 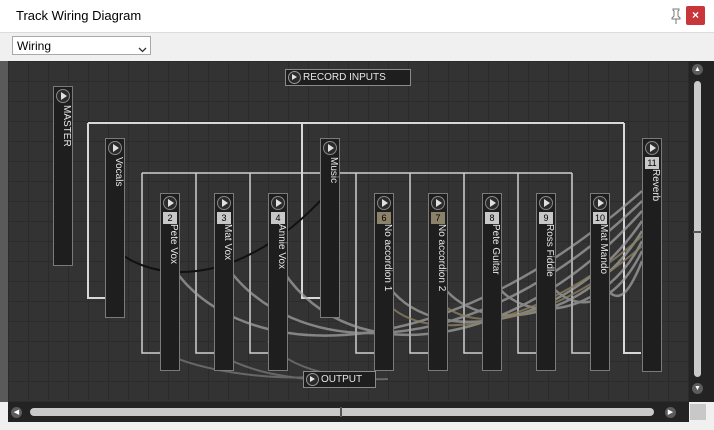 I want to click on track-number: 10, so click(x=600, y=218).